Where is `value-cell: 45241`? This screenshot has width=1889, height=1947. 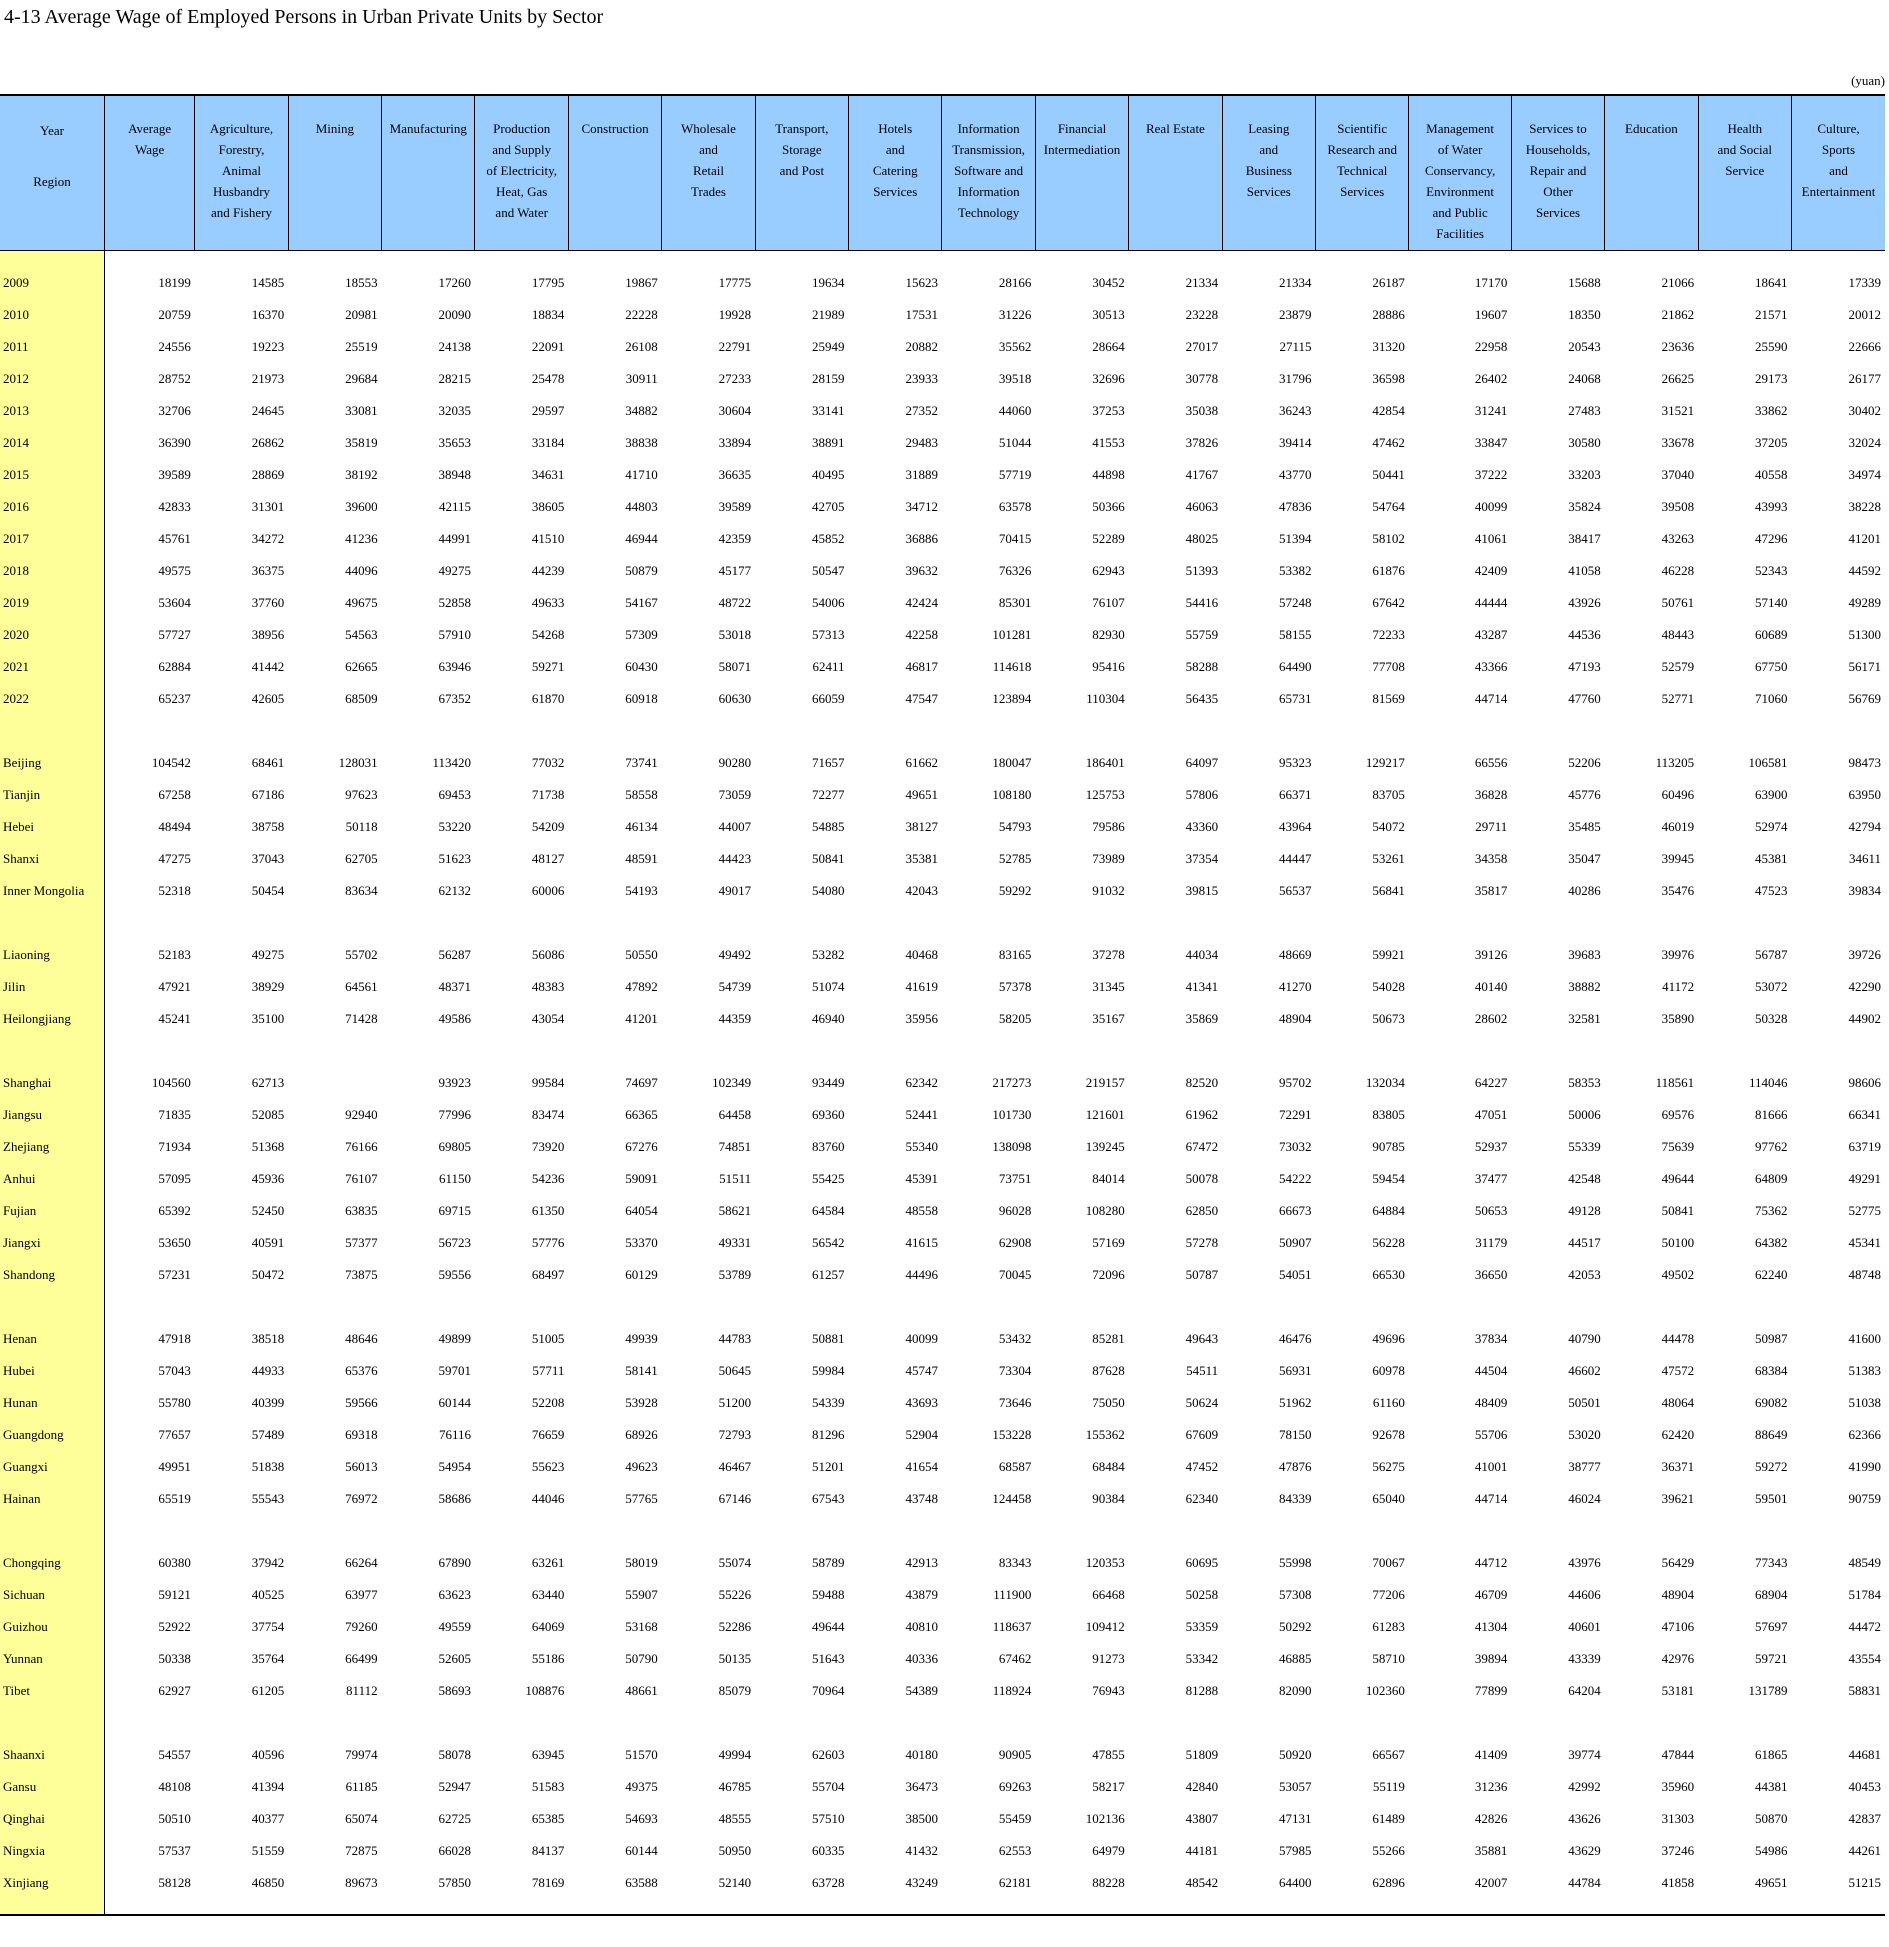
value-cell: 45241 is located at coordinates (149, 1019).